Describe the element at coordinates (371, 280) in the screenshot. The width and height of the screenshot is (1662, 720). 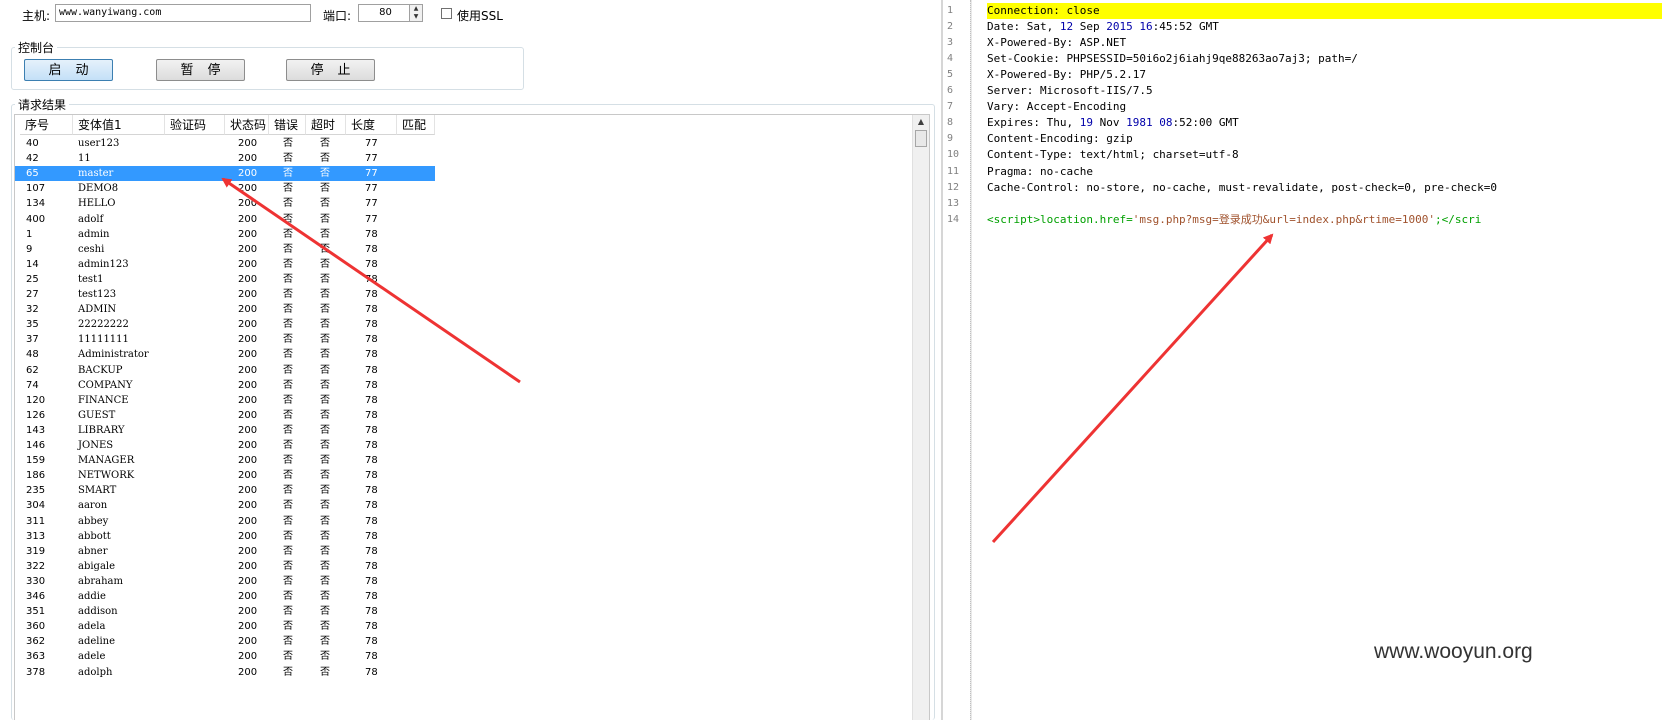
I see `arrow-to-master-row` at that location.